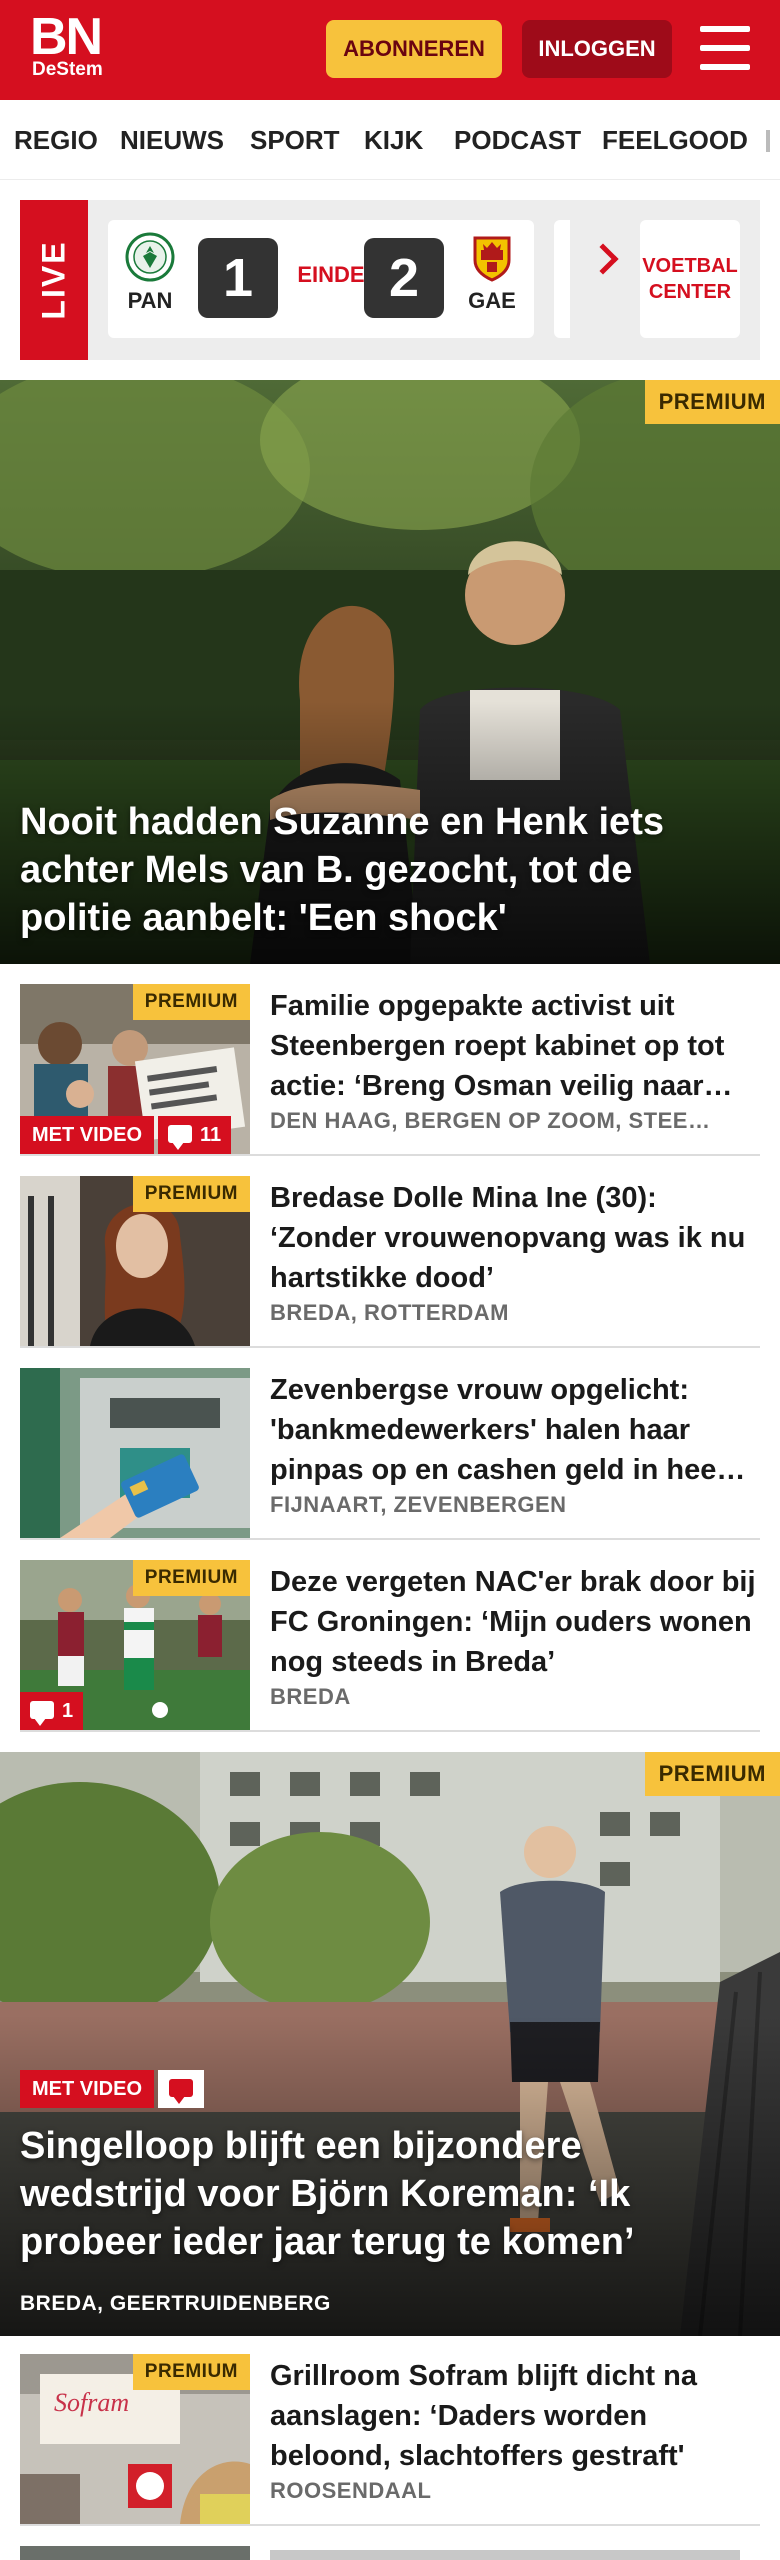  Describe the element at coordinates (66, 37) in the screenshot. I see `logo-main: BN` at that location.